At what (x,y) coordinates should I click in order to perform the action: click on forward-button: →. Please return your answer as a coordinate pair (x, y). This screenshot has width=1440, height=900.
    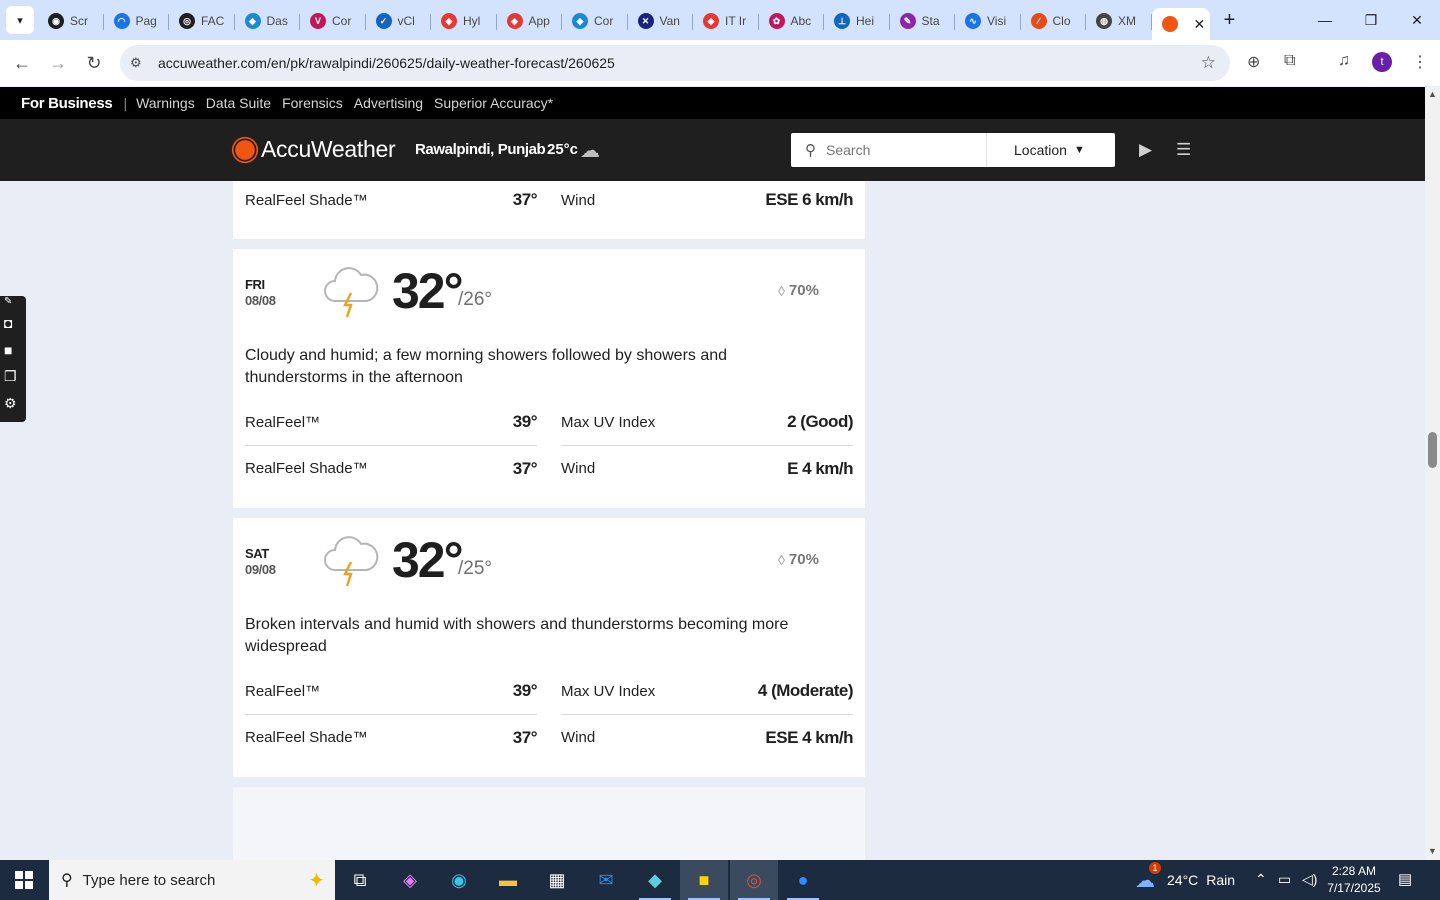
    Looking at the image, I should click on (58, 63).